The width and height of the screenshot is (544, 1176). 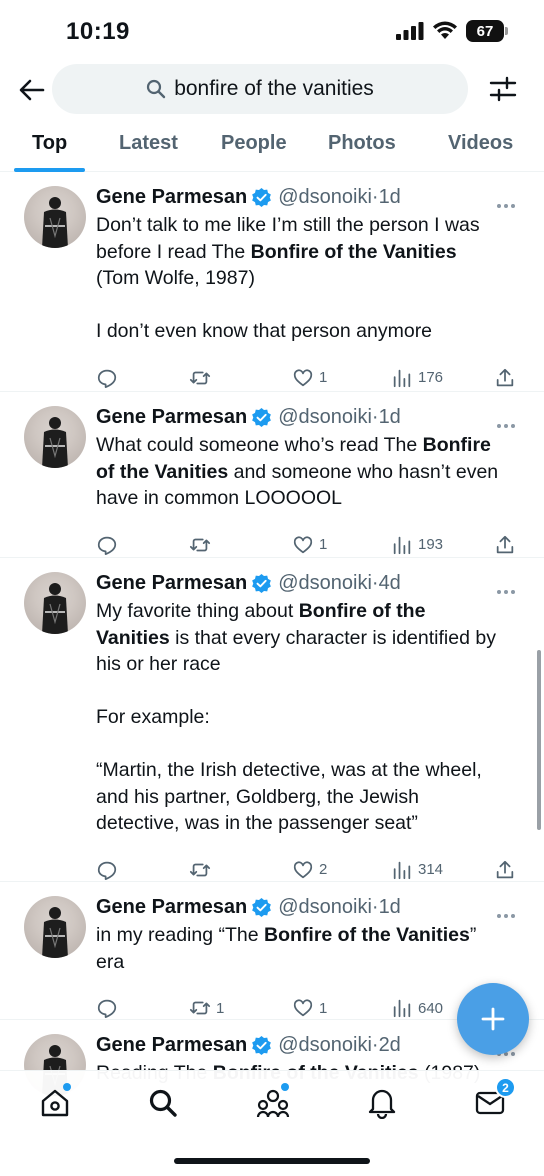 What do you see at coordinates (163, 1103) in the screenshot?
I see `nav-search` at bounding box center [163, 1103].